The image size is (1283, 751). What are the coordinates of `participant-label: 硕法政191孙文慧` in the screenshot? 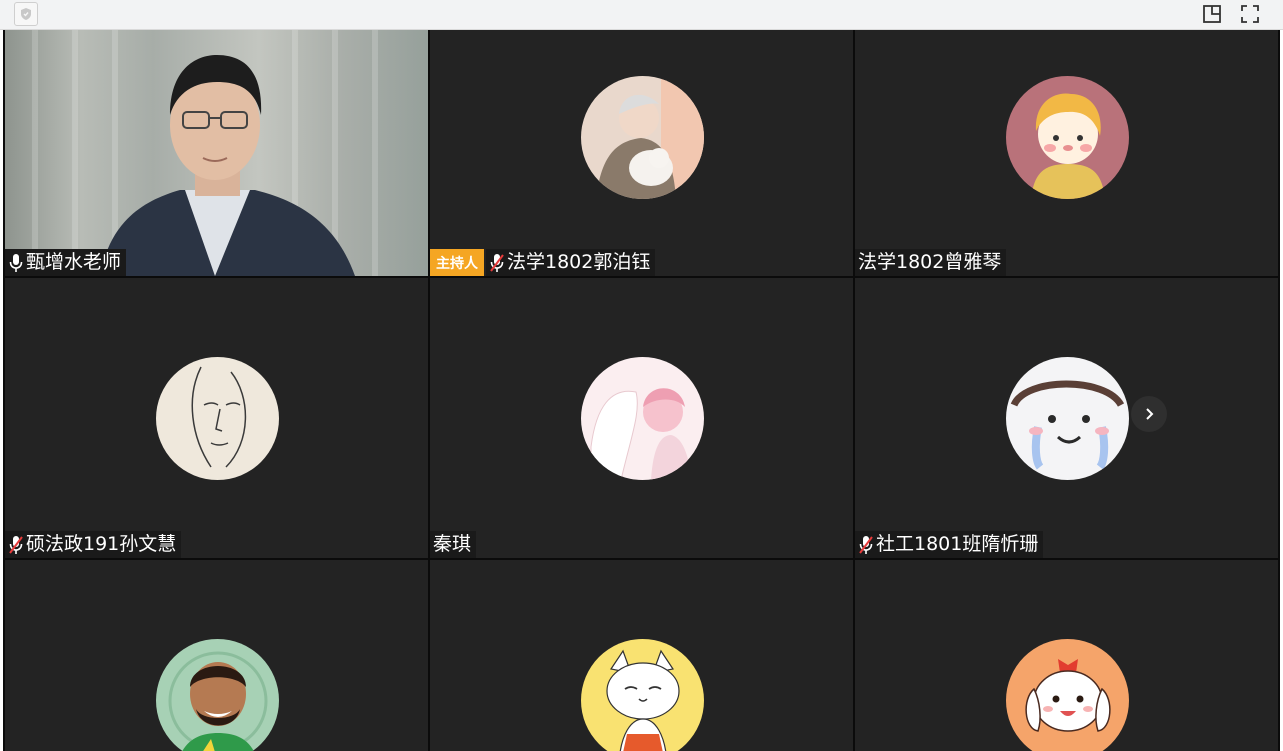 It's located at (93, 544).